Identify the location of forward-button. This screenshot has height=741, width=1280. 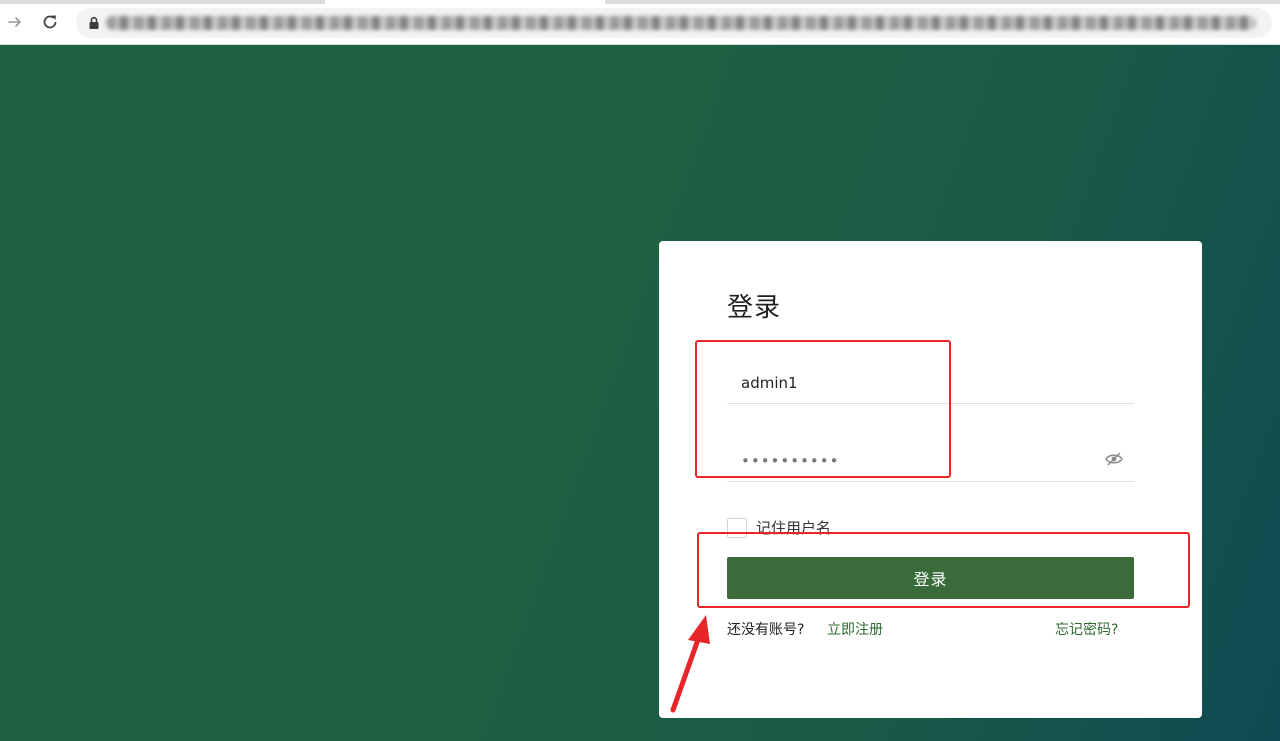
(15, 22).